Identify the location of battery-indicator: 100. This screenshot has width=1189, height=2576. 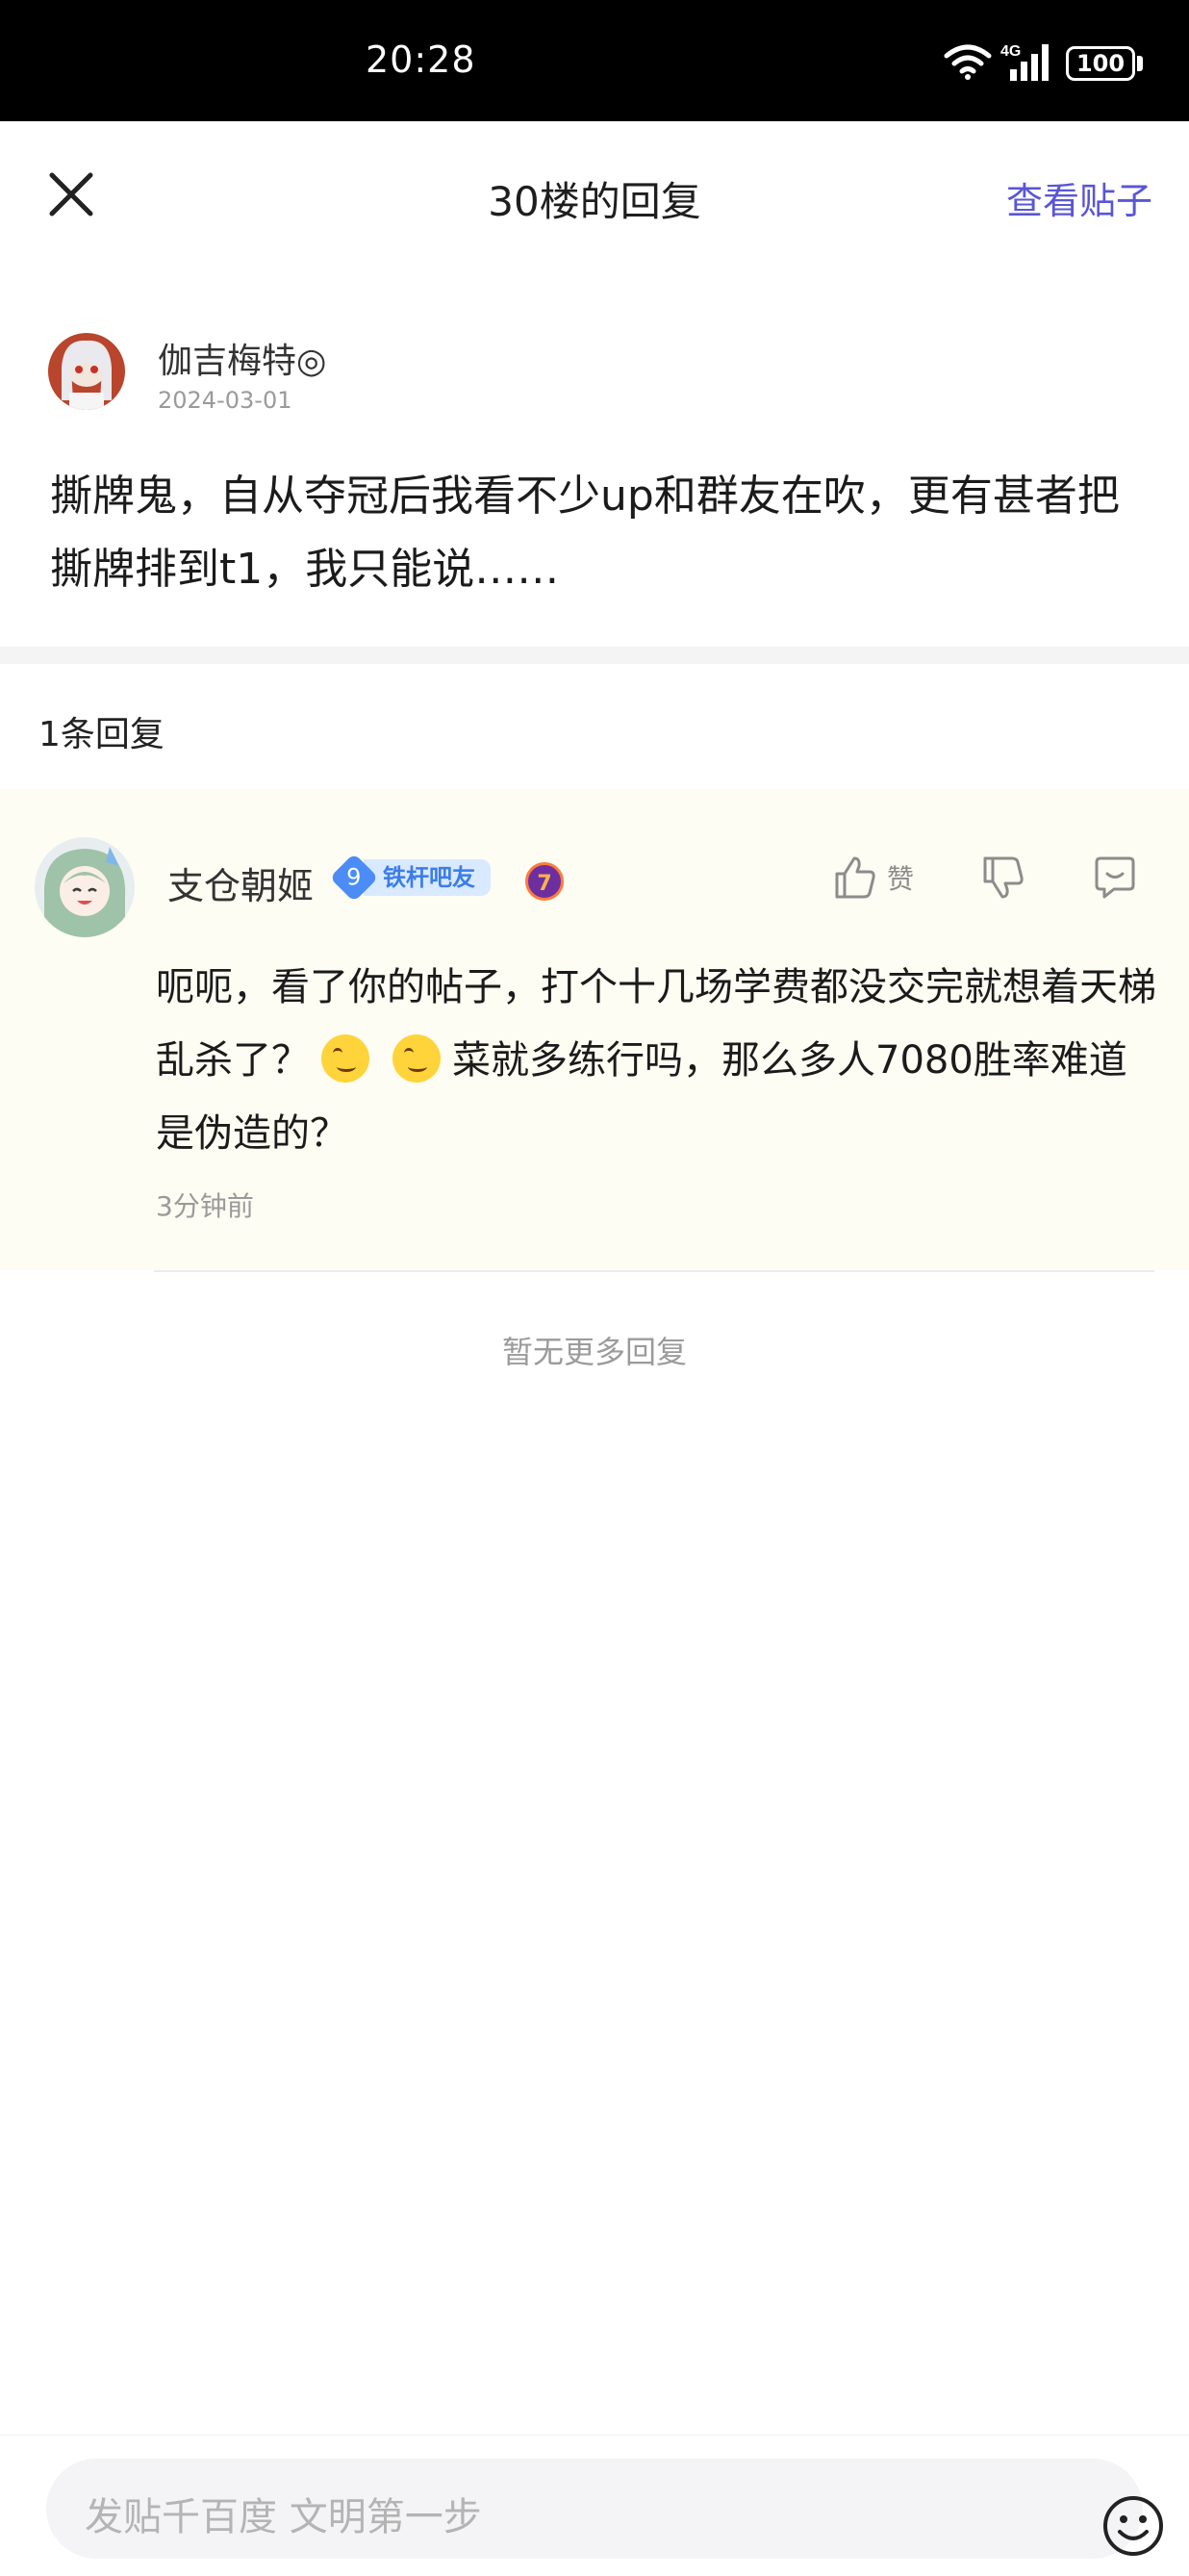
(1100, 63).